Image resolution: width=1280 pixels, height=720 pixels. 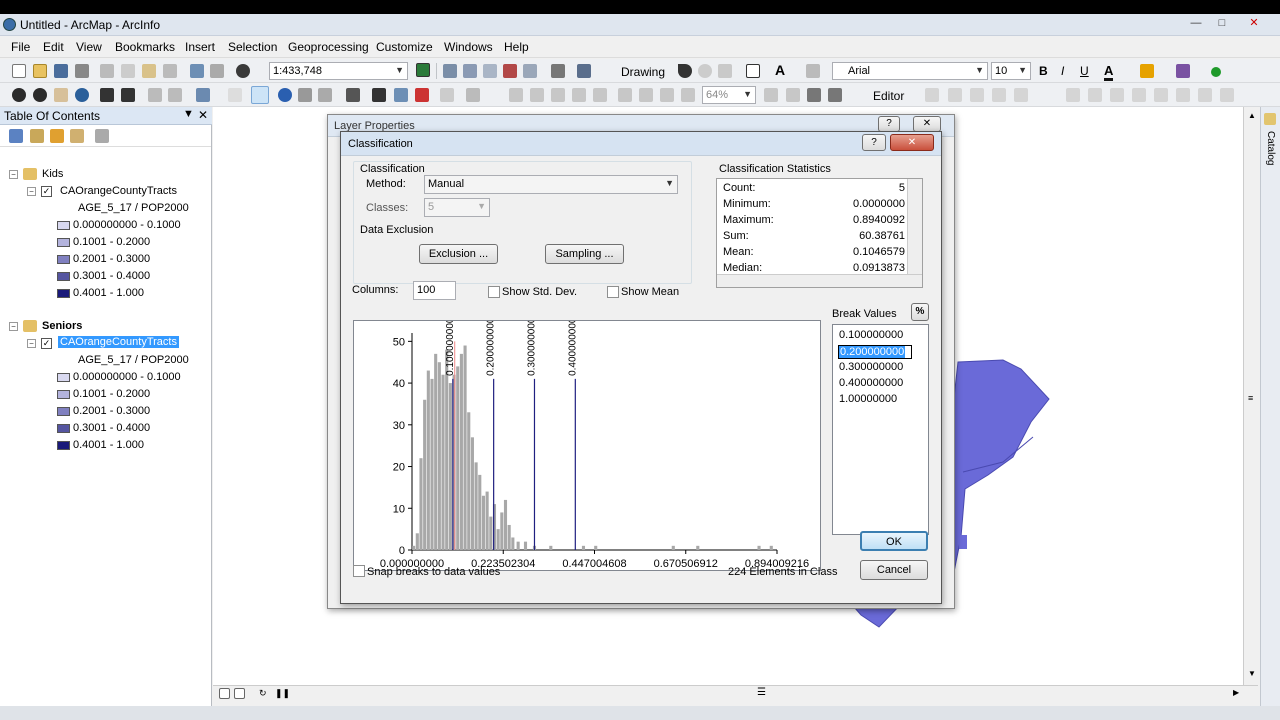 What do you see at coordinates (170, 71) in the screenshot?
I see `delete-icon` at bounding box center [170, 71].